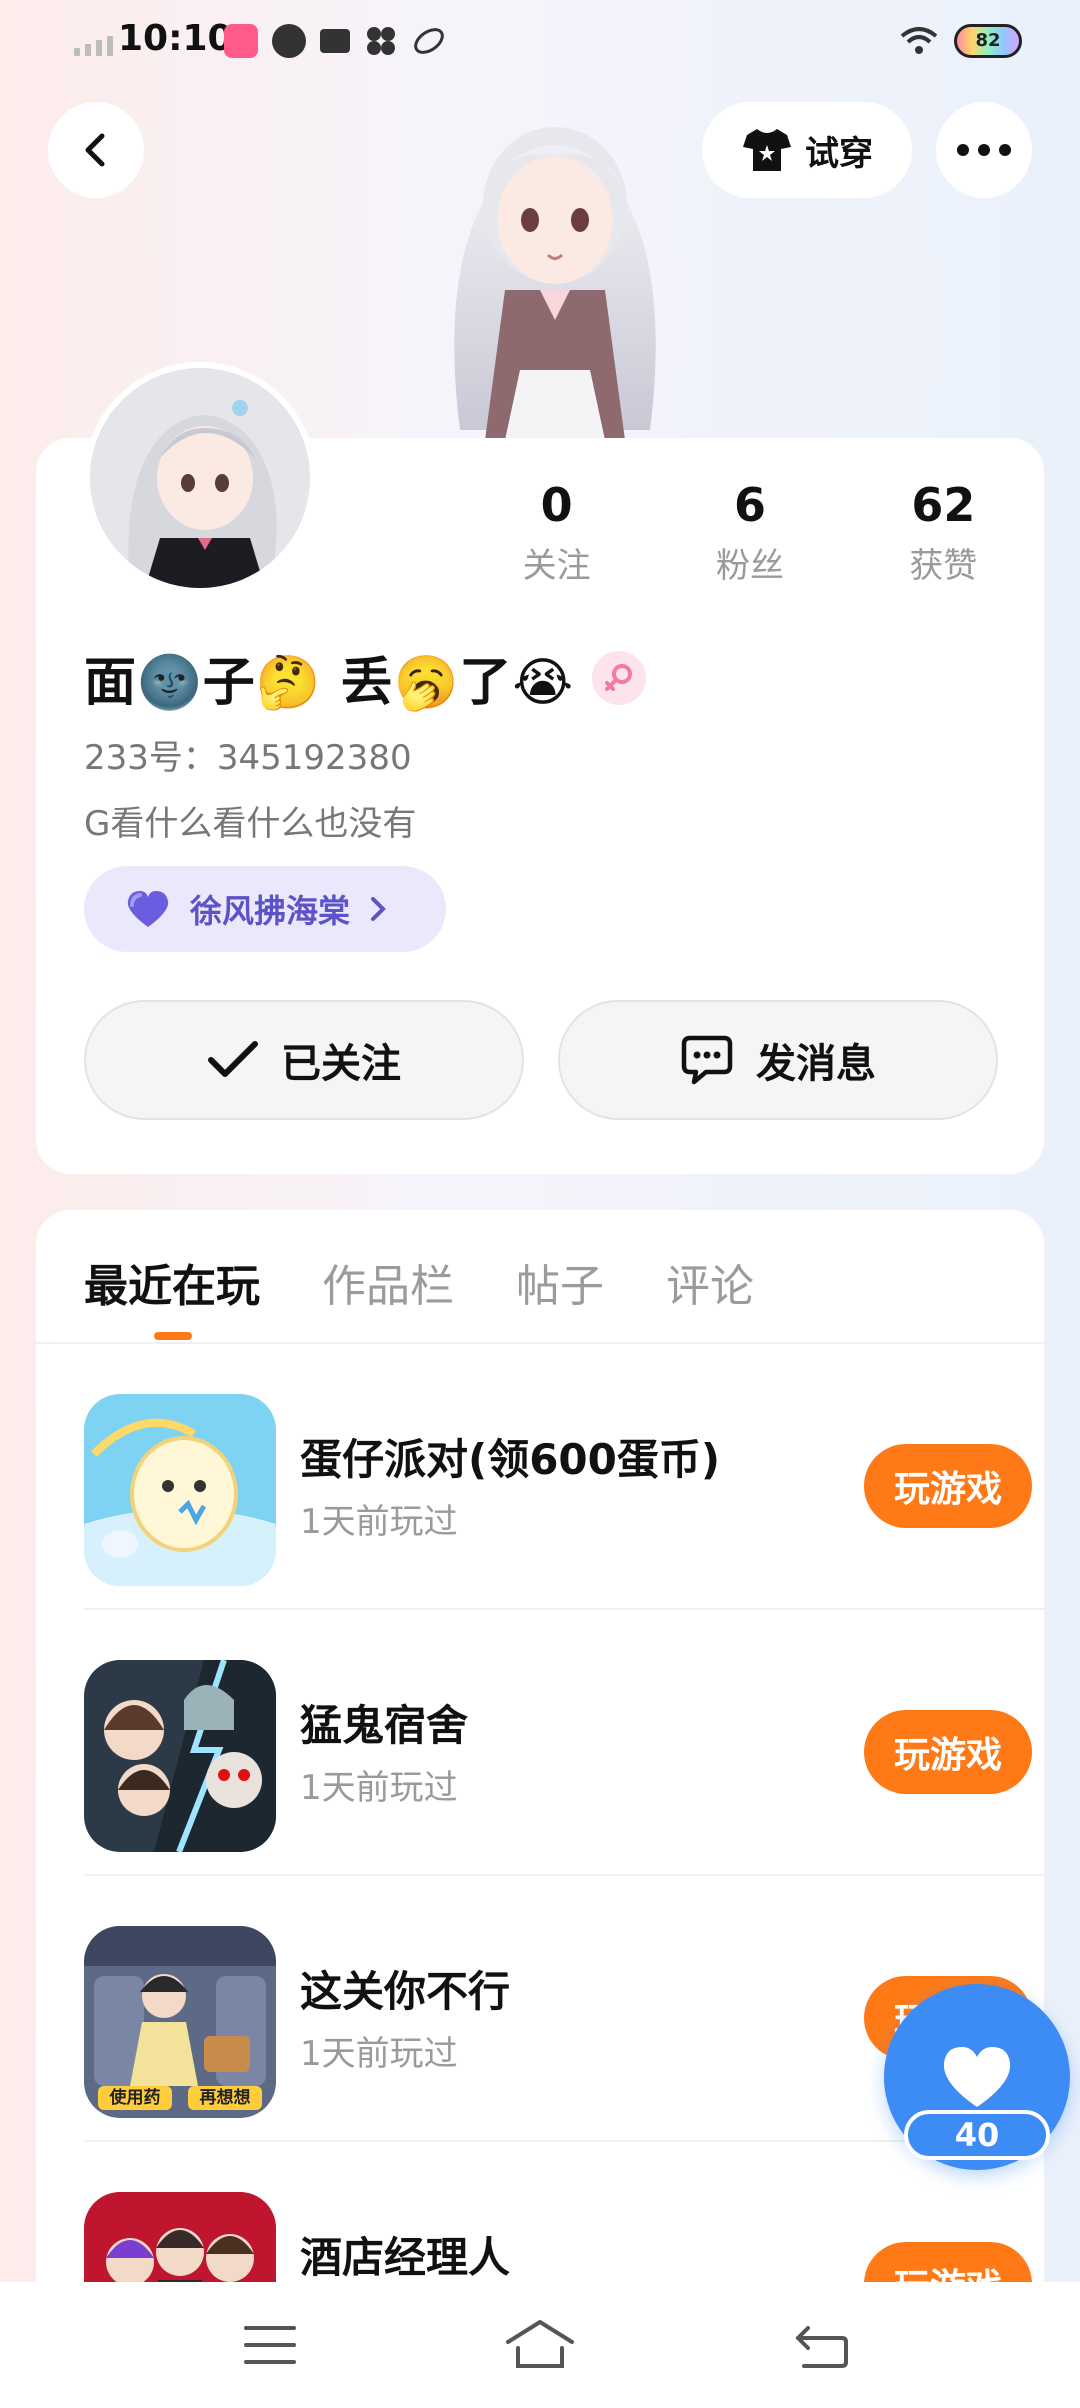 The image size is (1080, 2408). I want to click on action-buttons: 已关注 发消息, so click(541, 1060).